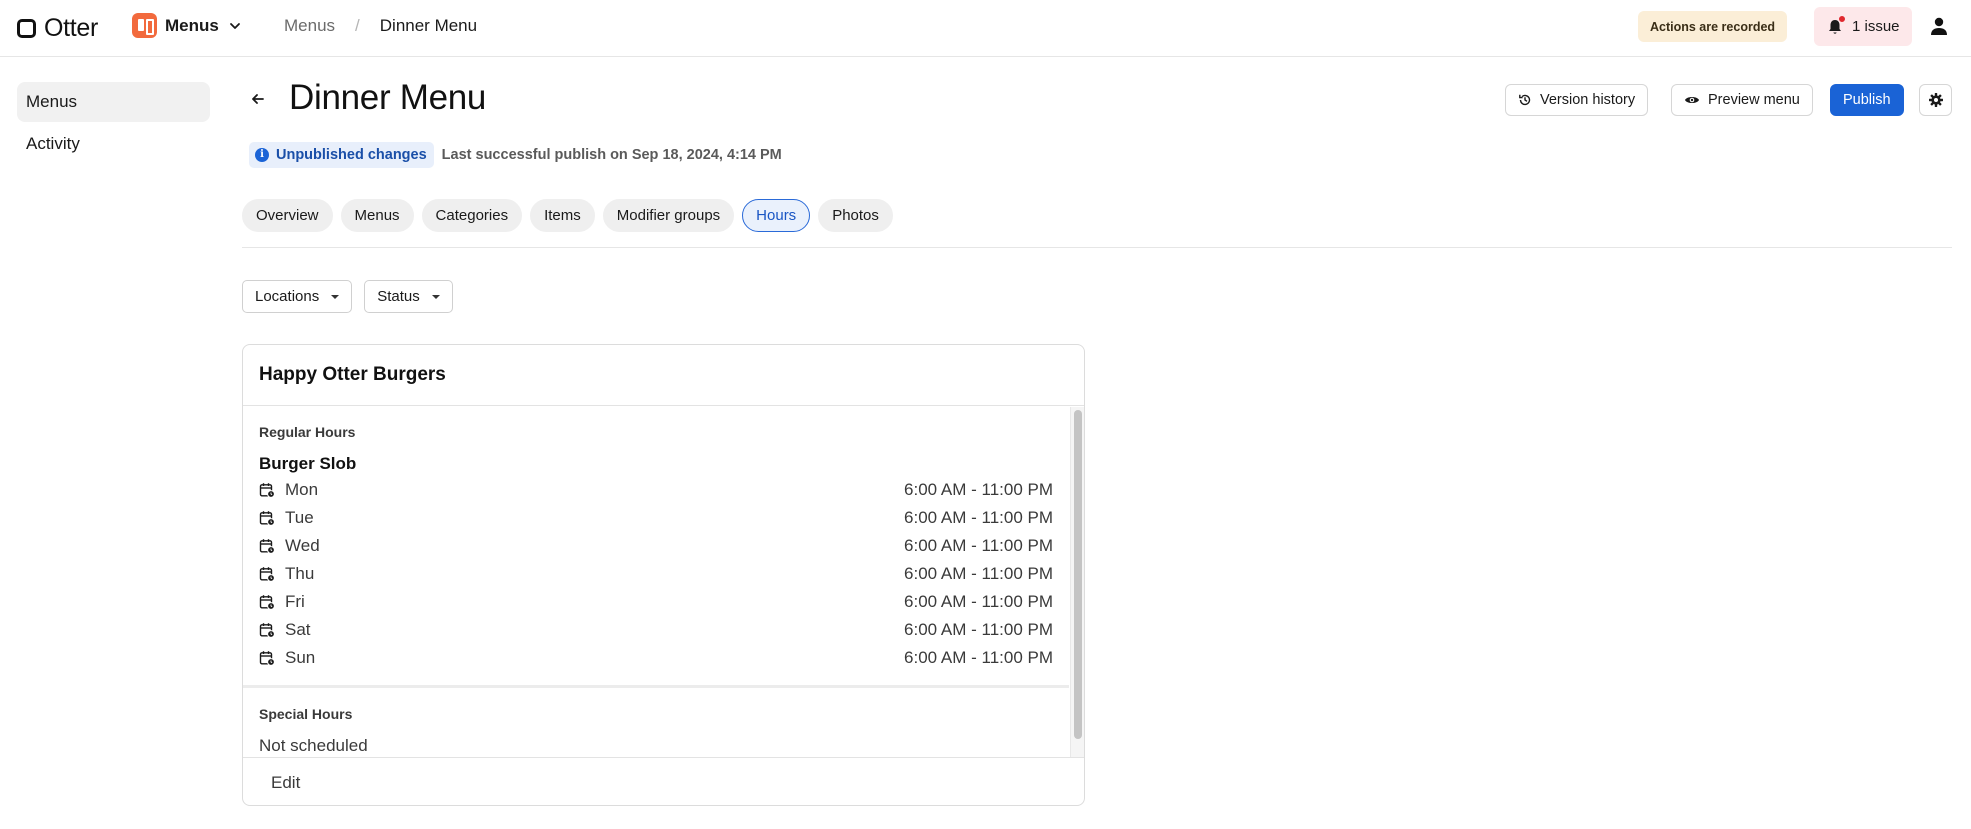 The height and width of the screenshot is (829, 1971). I want to click on issues-label: 1 issue, so click(1876, 26).